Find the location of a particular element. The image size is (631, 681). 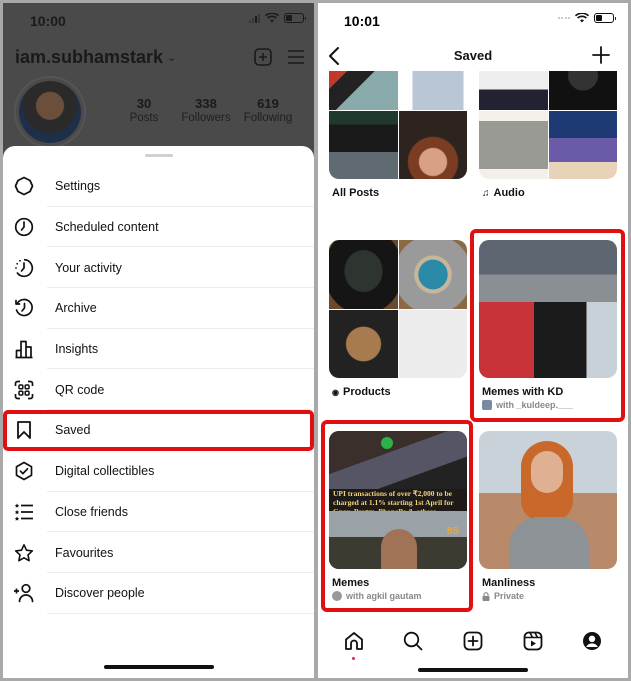

clock-icon is located at coordinates (24, 227).